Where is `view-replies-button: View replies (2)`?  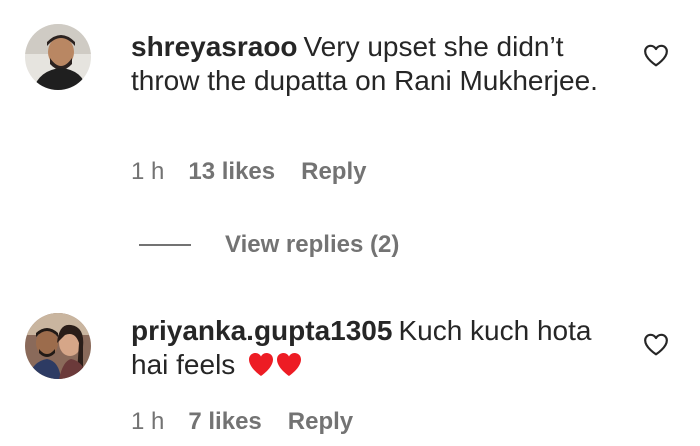 view-replies-button: View replies (2) is located at coordinates (269, 245).